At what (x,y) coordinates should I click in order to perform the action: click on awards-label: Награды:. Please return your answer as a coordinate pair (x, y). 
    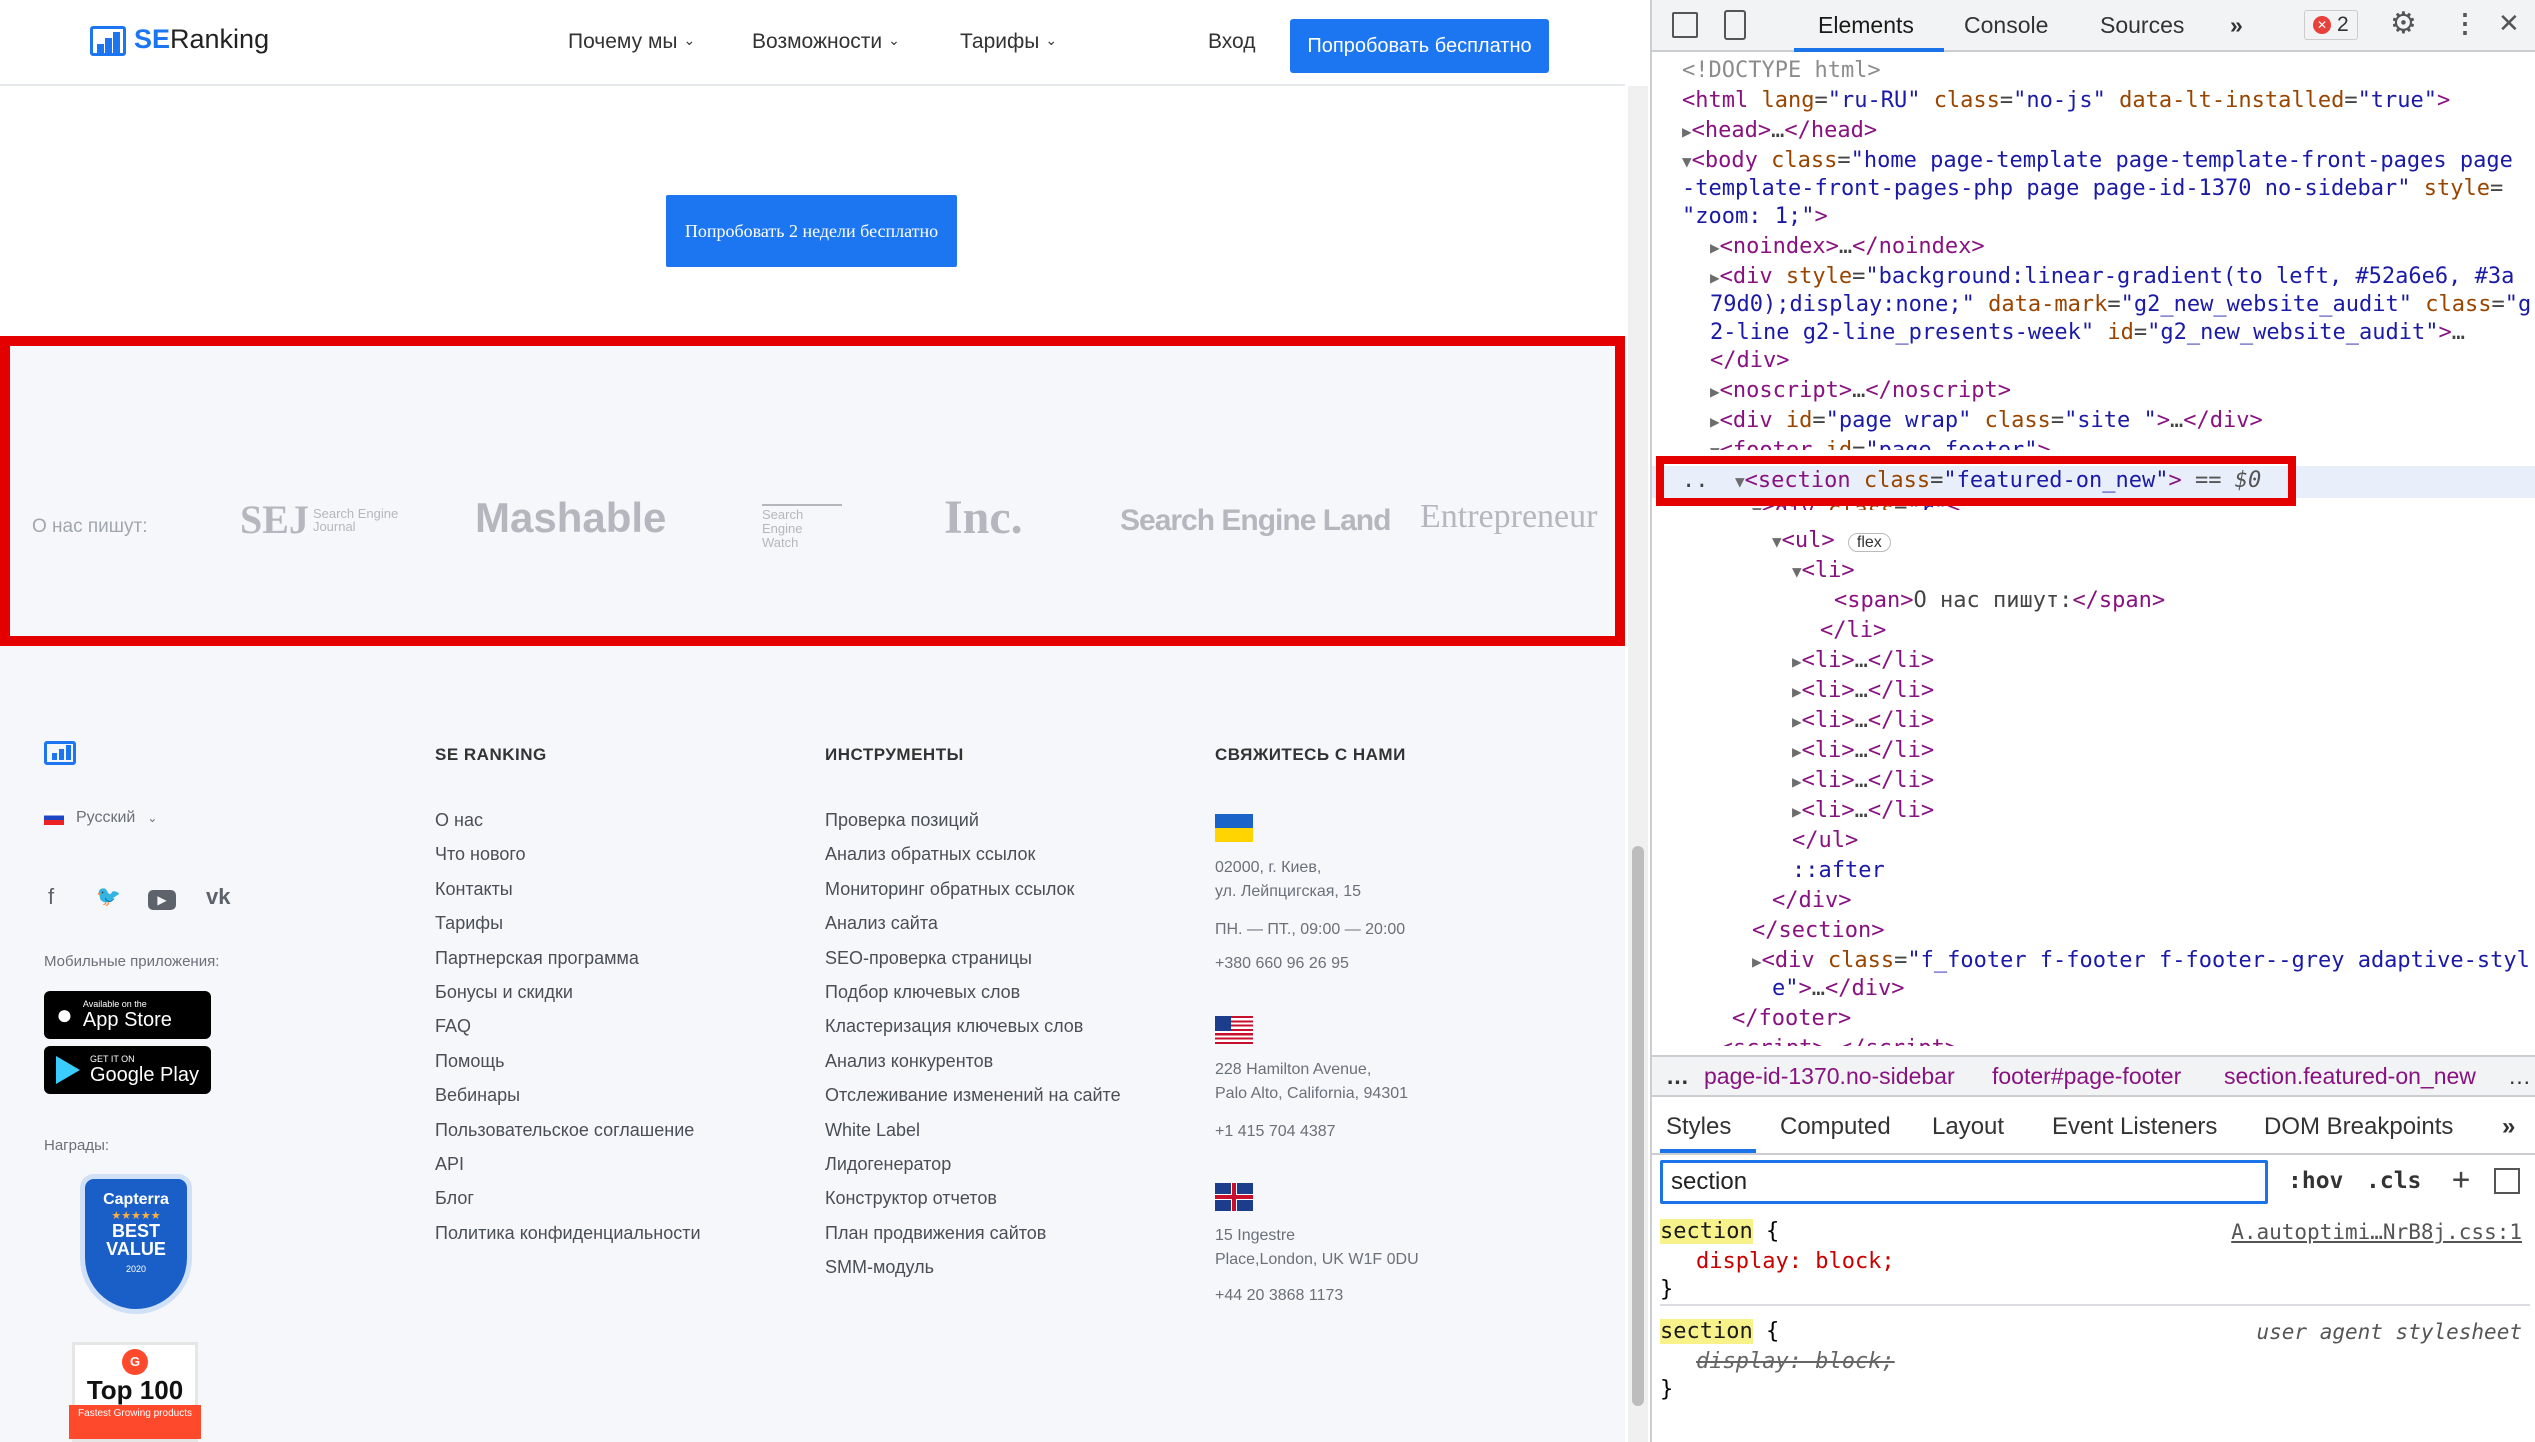
    Looking at the image, I should click on (77, 1145).